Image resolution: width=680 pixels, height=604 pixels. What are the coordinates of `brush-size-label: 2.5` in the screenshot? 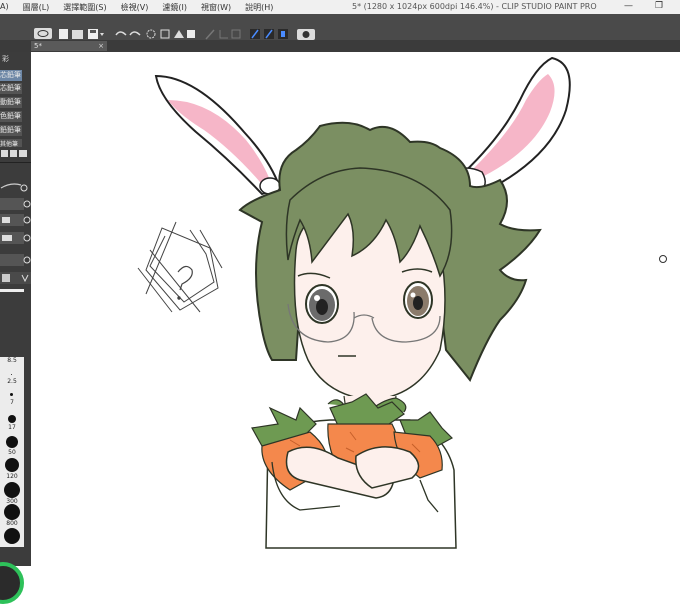 It's located at (12, 381).